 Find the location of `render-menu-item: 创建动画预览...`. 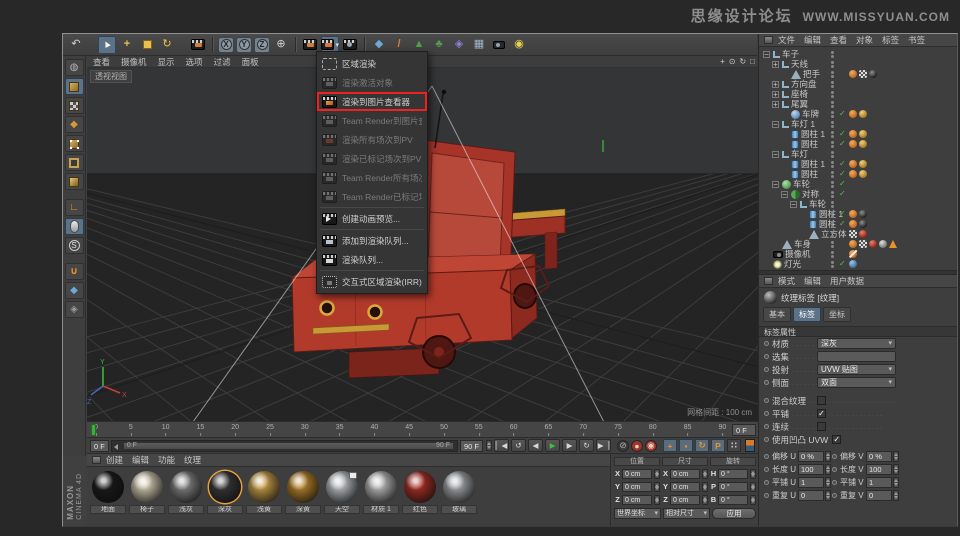

render-menu-item: 创建动画预览... is located at coordinates (372, 218).